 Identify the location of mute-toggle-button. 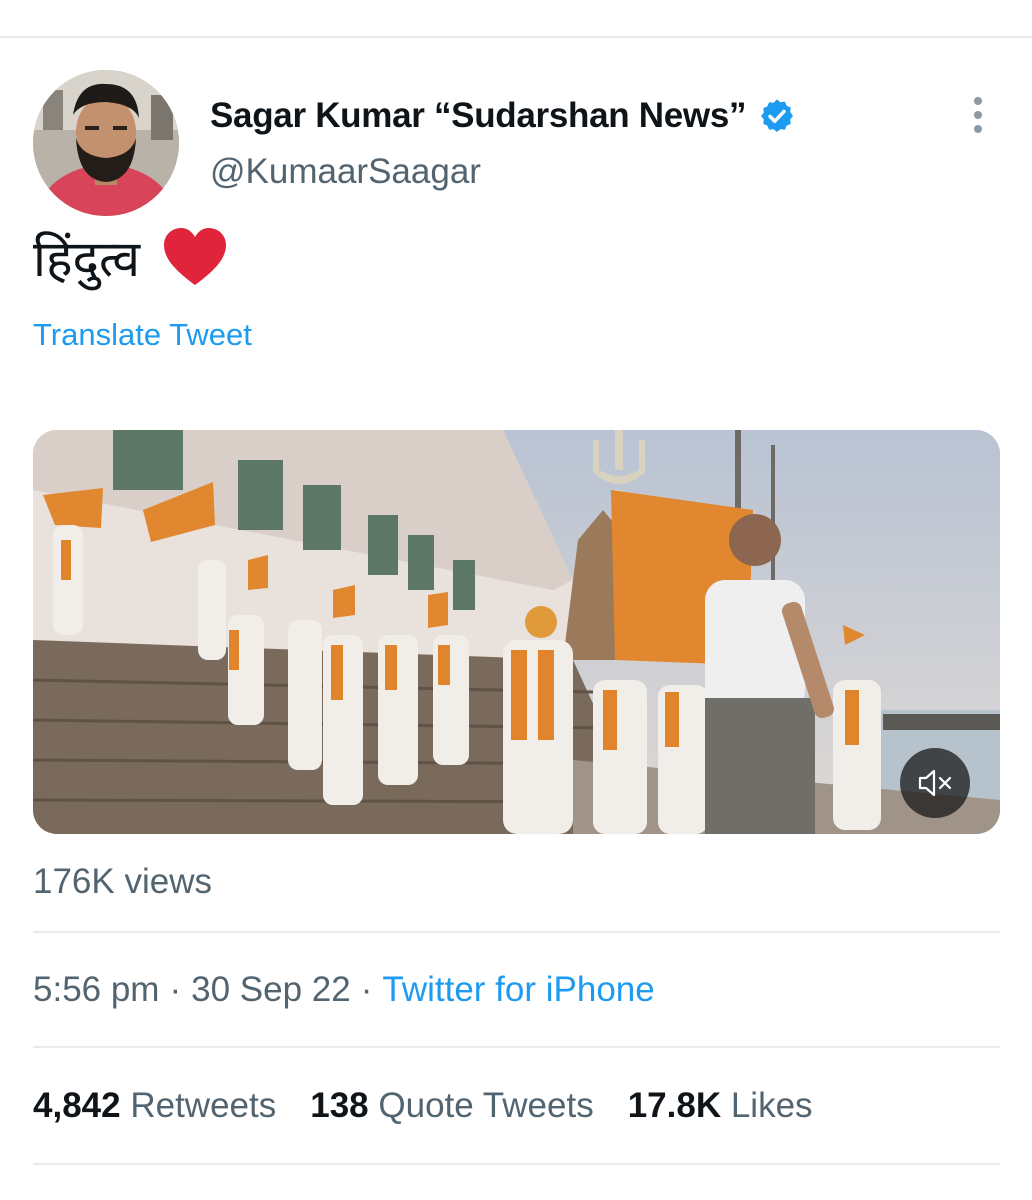
(935, 783).